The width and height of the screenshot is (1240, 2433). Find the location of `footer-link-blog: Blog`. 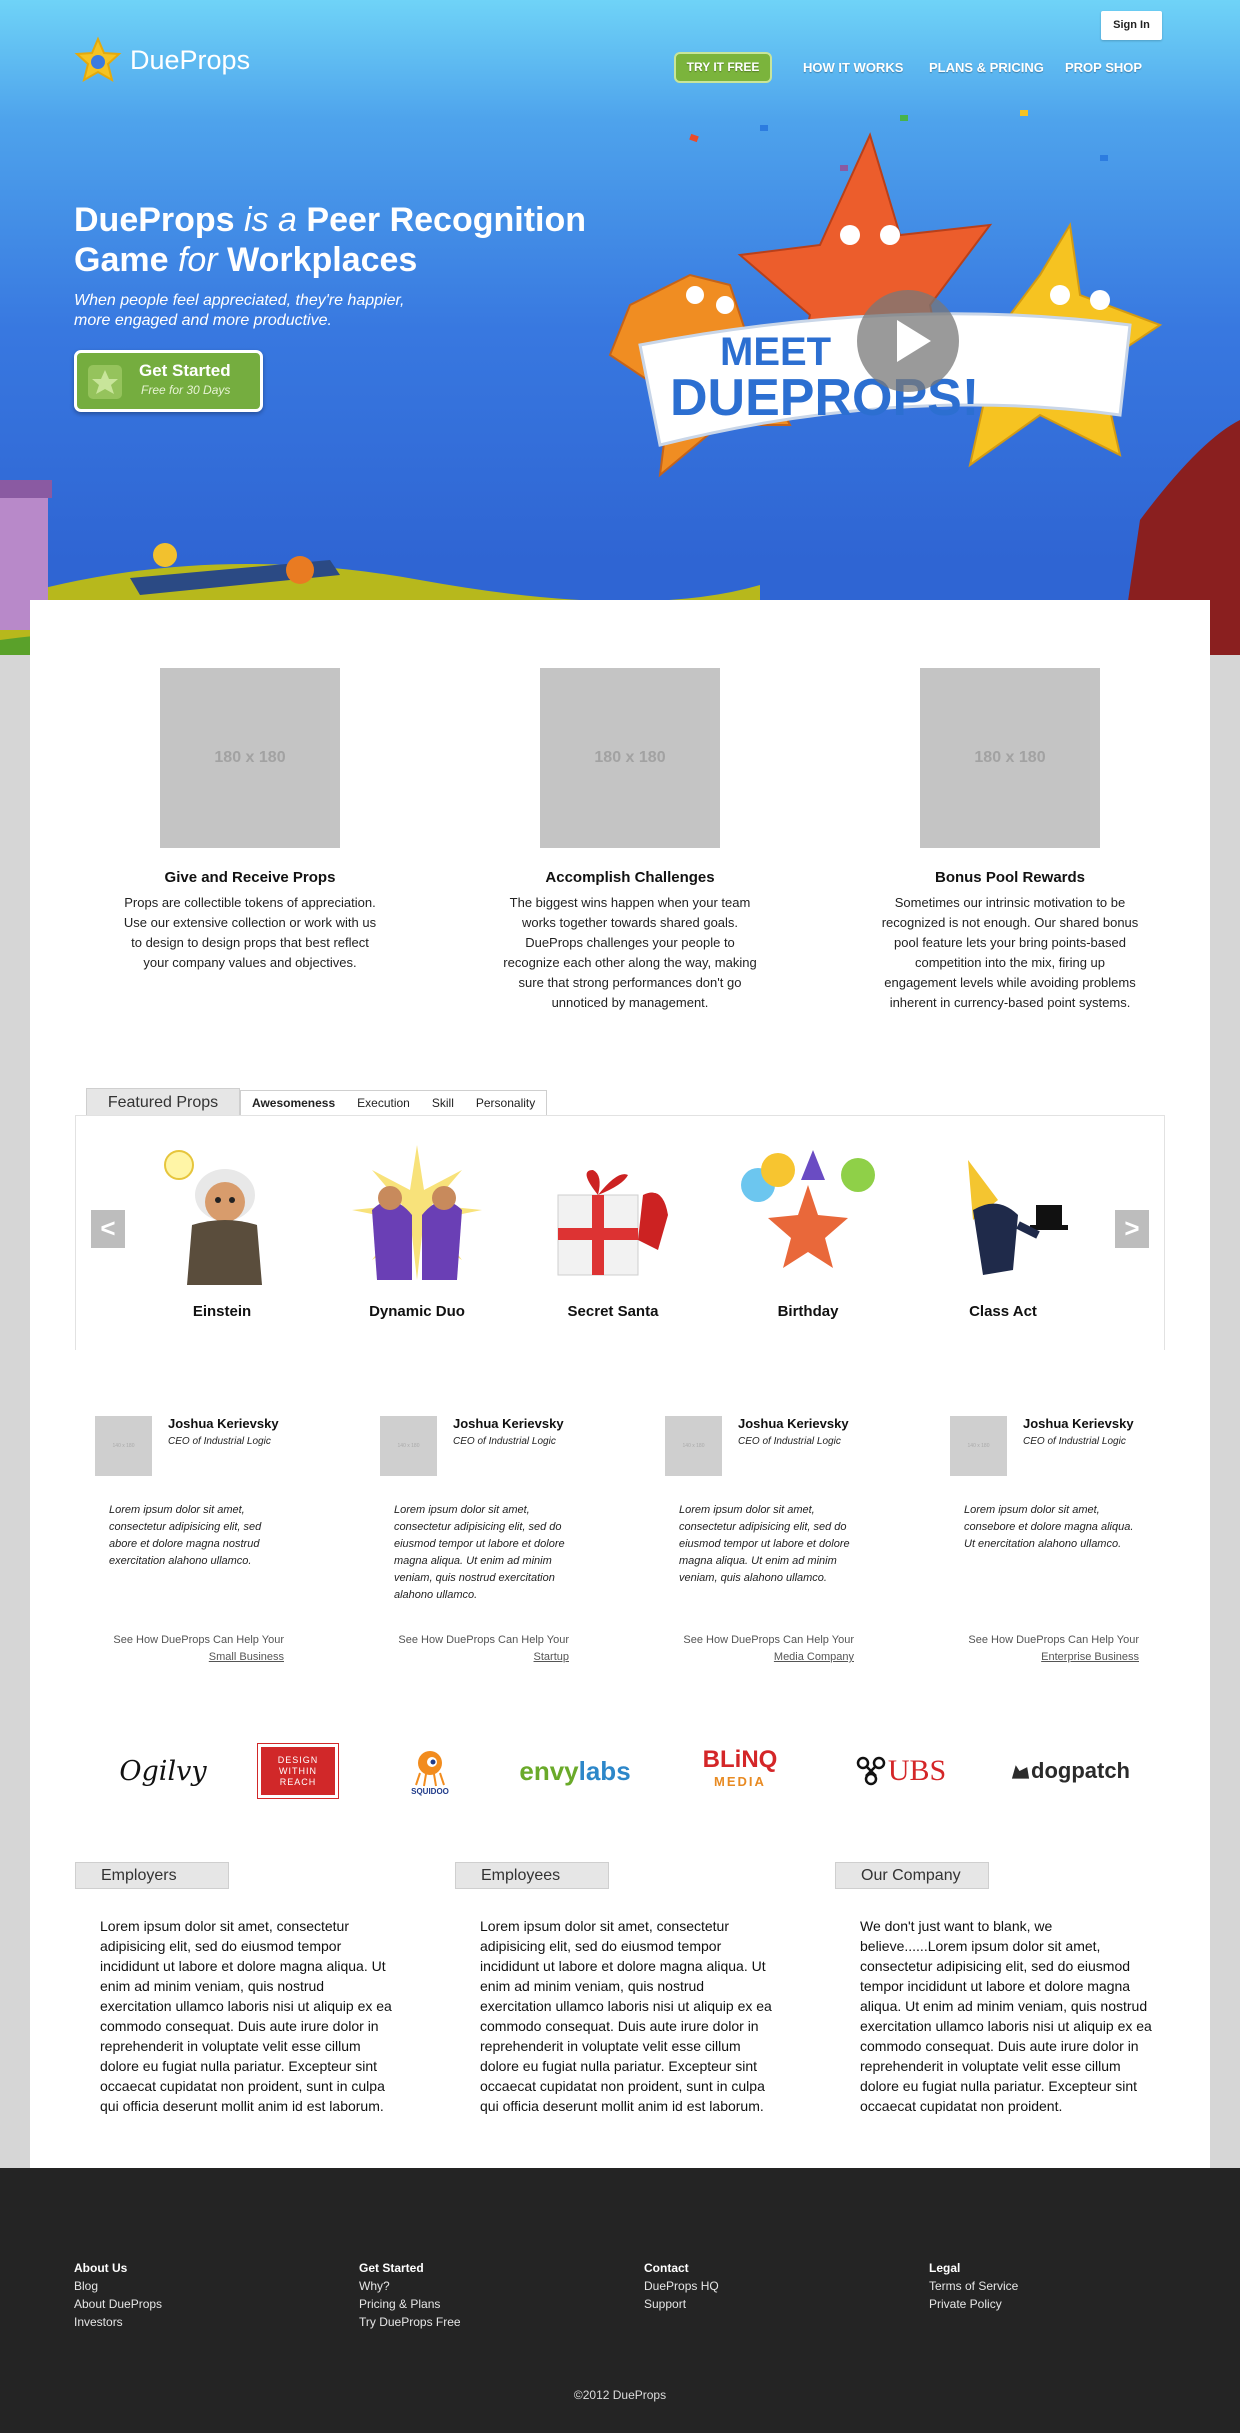

footer-link-blog: Blog is located at coordinates (118, 2286).